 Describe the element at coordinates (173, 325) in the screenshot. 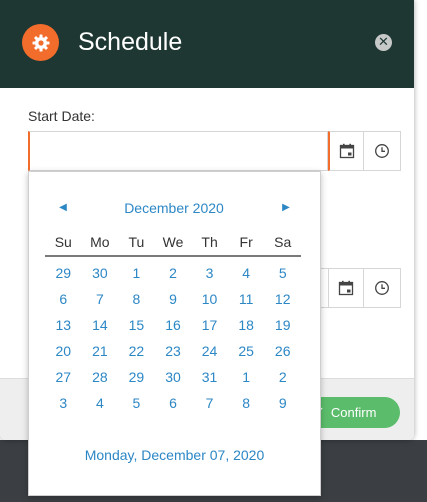

I see `calendar-day: 16` at that location.